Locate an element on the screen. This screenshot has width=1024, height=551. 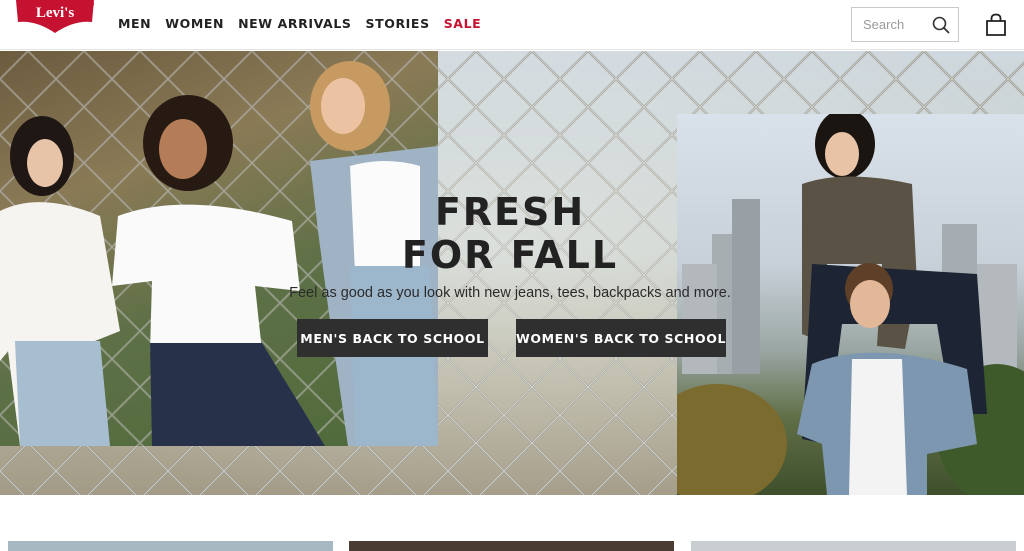
main-nav: MEN WOMEN NEW ARRIVALS STORIES SALE is located at coordinates (299, 23).